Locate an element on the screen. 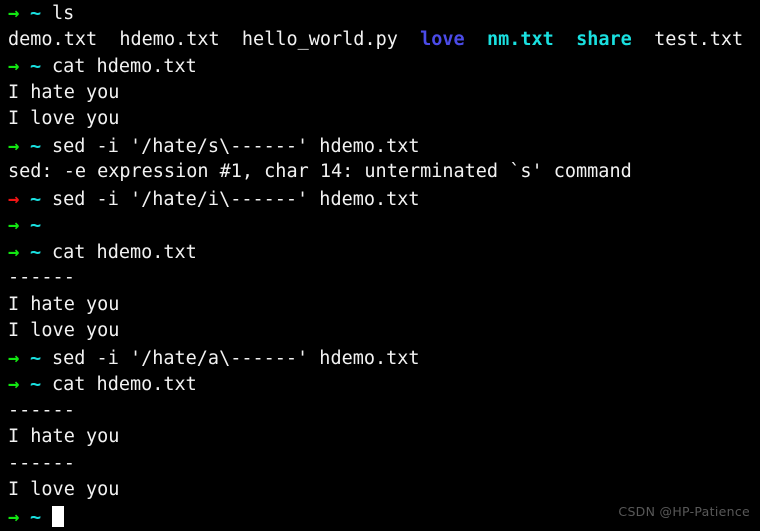 This screenshot has height=531, width=760. text-cursor is located at coordinates (58, 516).